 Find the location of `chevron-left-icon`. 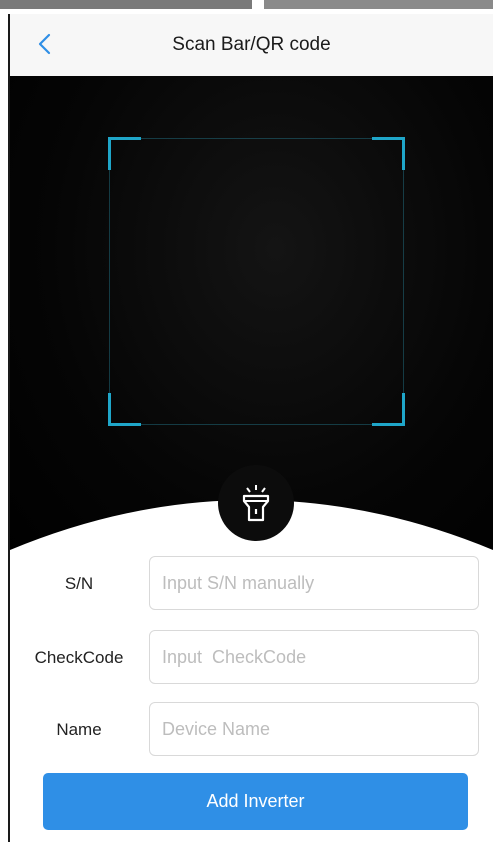

chevron-left-icon is located at coordinates (44, 44).